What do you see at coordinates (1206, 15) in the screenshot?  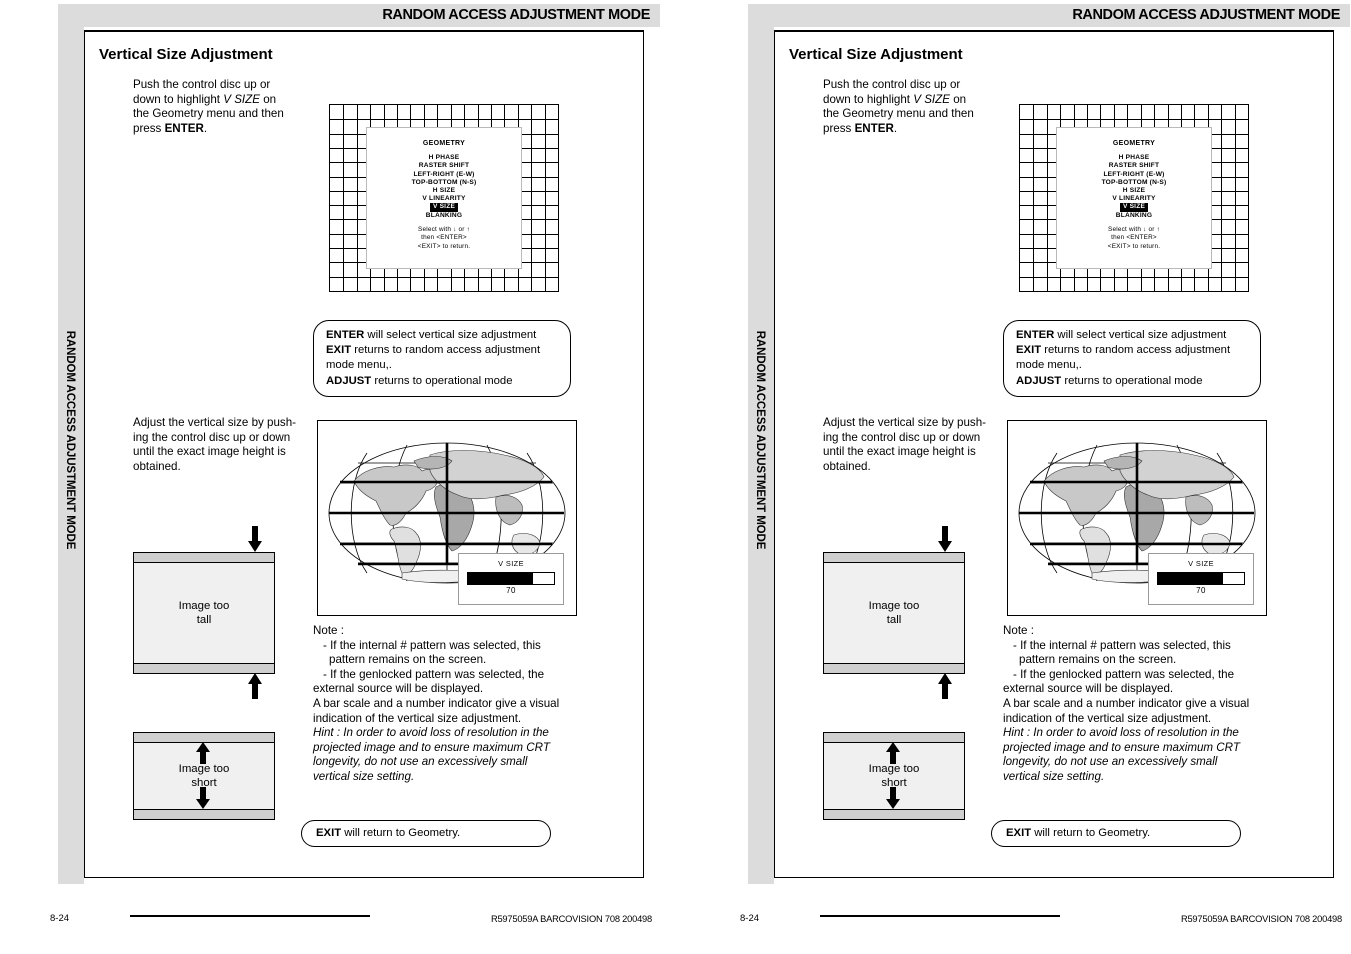 I see `page-header-title: RANDOM ACCESS ADJUSTMENT MODE` at bounding box center [1206, 15].